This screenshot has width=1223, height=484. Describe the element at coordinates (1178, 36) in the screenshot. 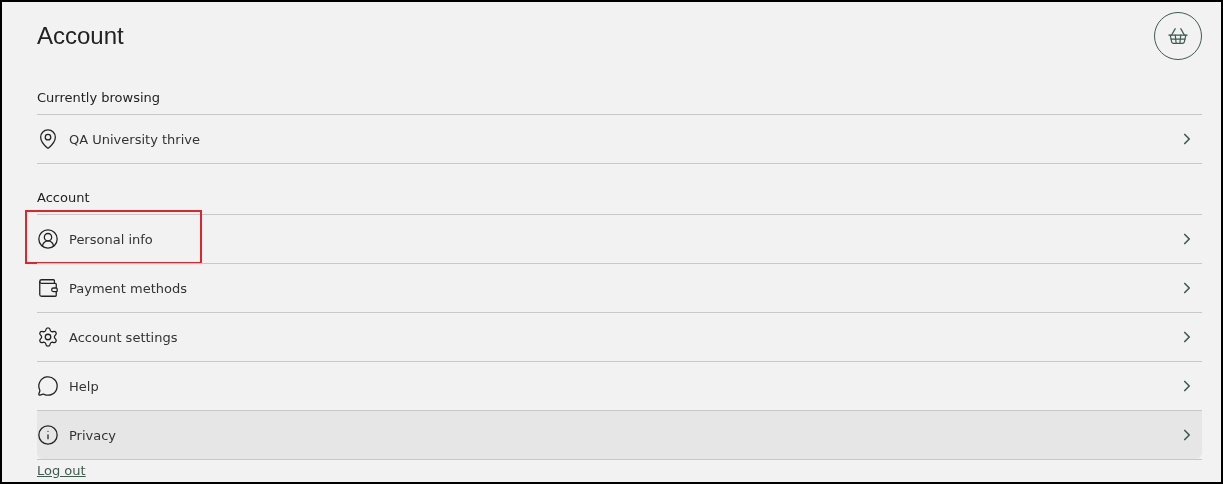

I see `basket-icon` at that location.